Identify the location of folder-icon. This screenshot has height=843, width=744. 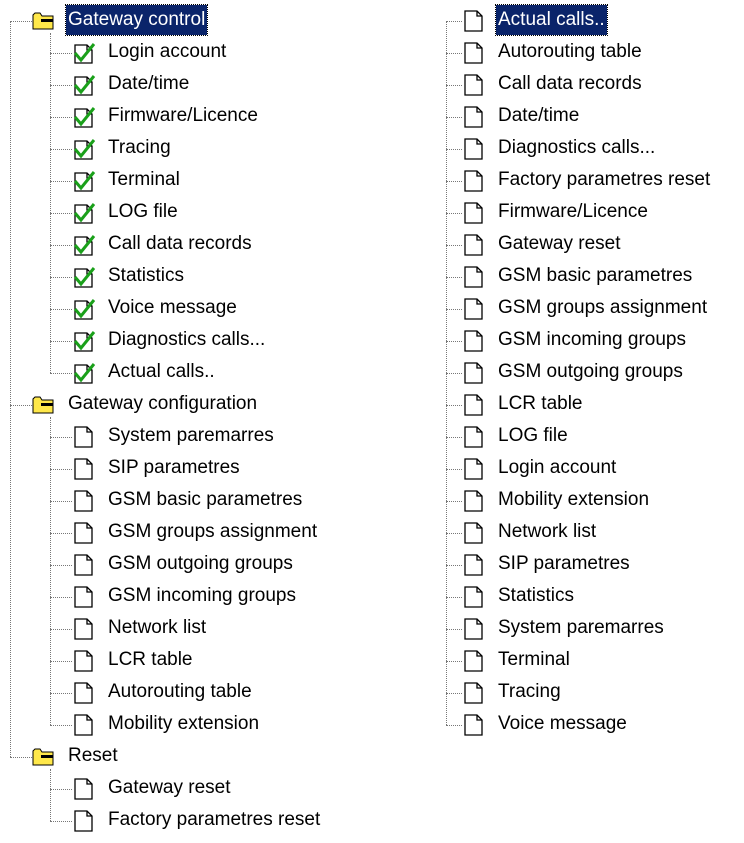
(44, 21).